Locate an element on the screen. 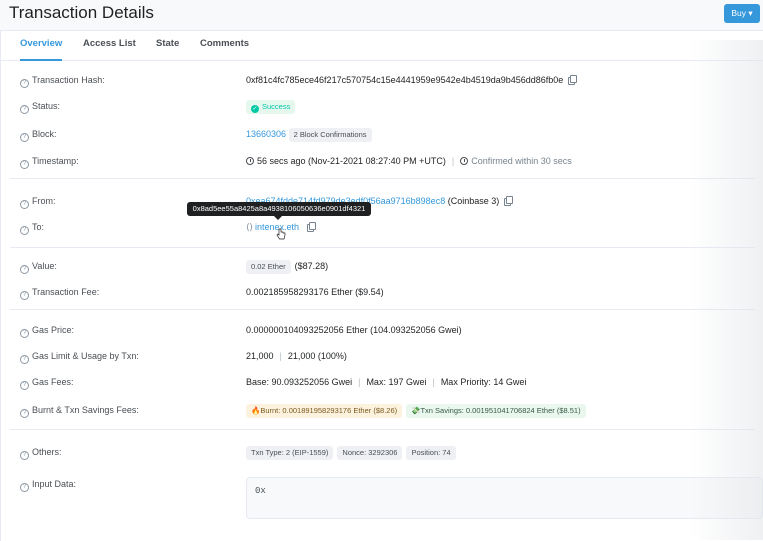  tab-state: State is located at coordinates (167, 46).